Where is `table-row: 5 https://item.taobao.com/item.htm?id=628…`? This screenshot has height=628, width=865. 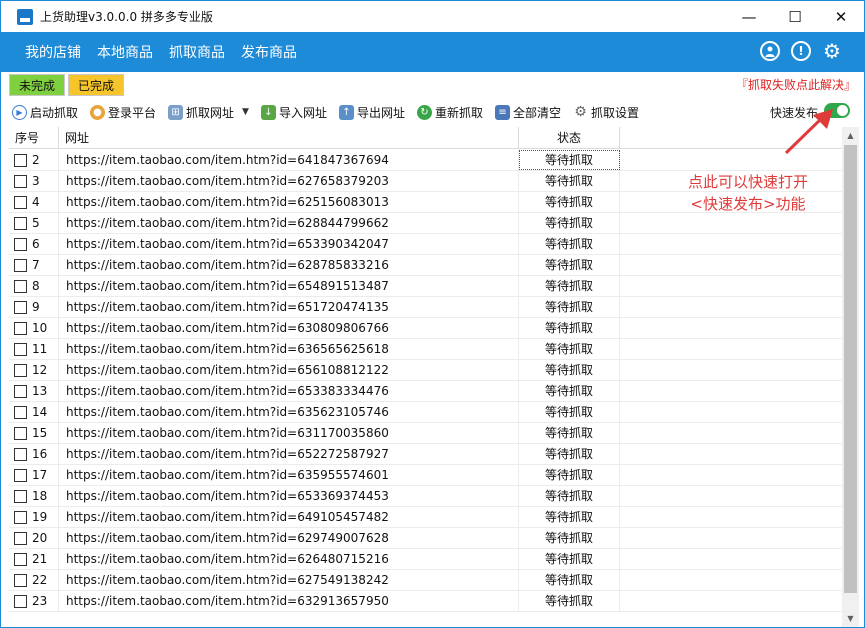
table-row: 5 https://item.taobao.com/item.htm?id=628… is located at coordinates (425, 223).